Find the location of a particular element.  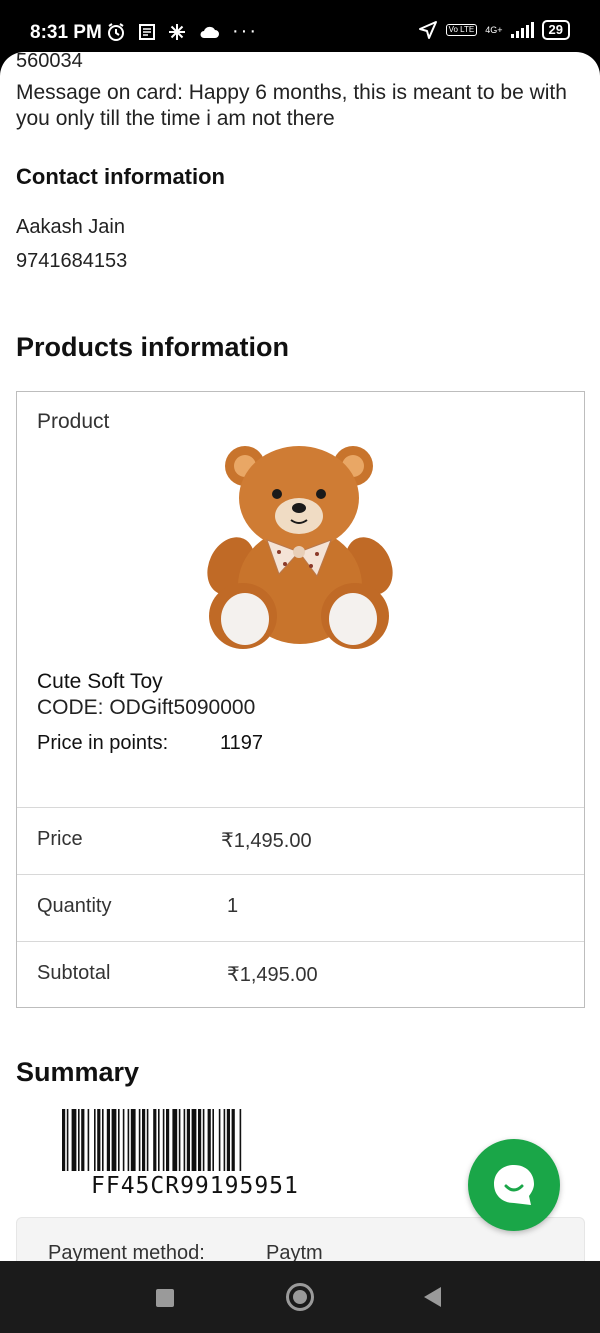

back-icon is located at coordinates (432, 1297).